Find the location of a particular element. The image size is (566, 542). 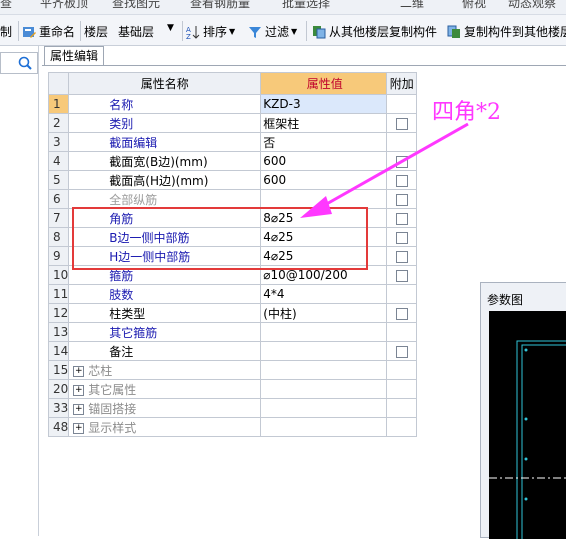

grid-row: 11 肢数 4*4 is located at coordinates (232, 294).